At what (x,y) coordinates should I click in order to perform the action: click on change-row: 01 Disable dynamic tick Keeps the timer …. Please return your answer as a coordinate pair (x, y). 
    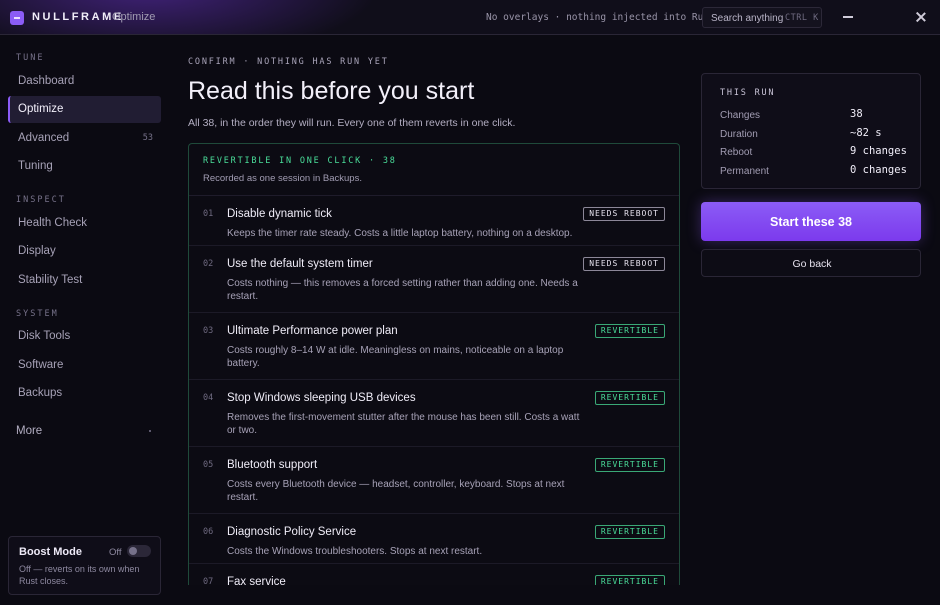
    Looking at the image, I should click on (434, 221).